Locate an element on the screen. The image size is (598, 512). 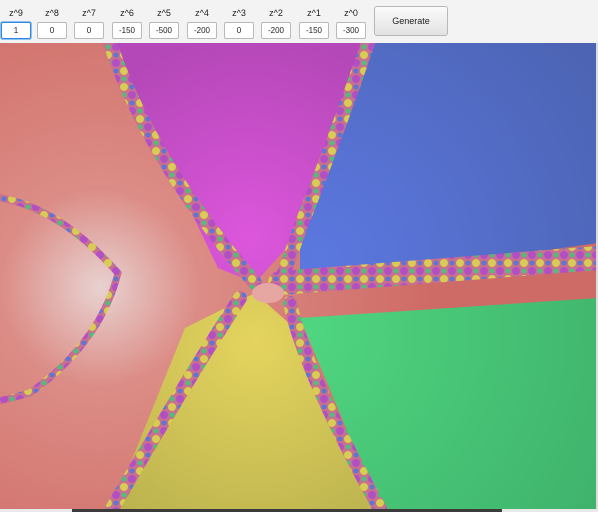
generate-button: Generate is located at coordinates (411, 21).